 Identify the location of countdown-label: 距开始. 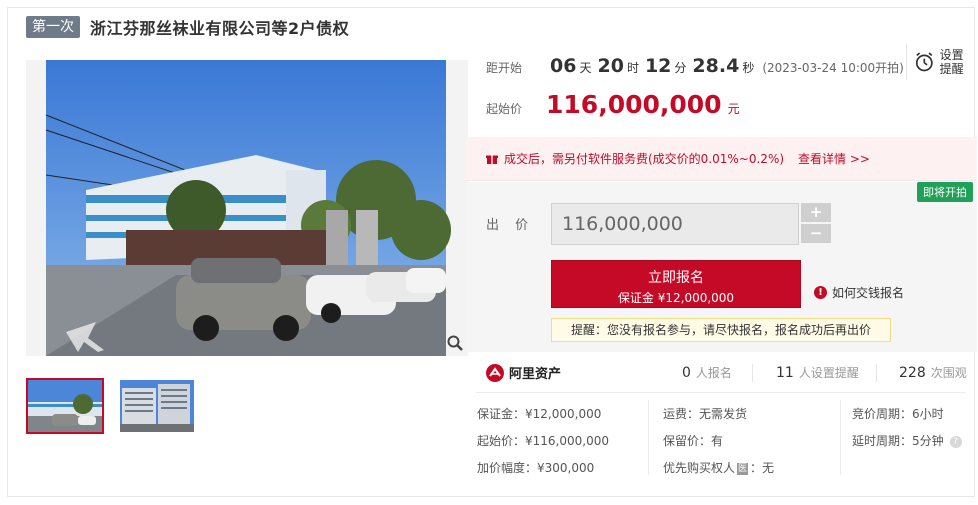
(504, 68).